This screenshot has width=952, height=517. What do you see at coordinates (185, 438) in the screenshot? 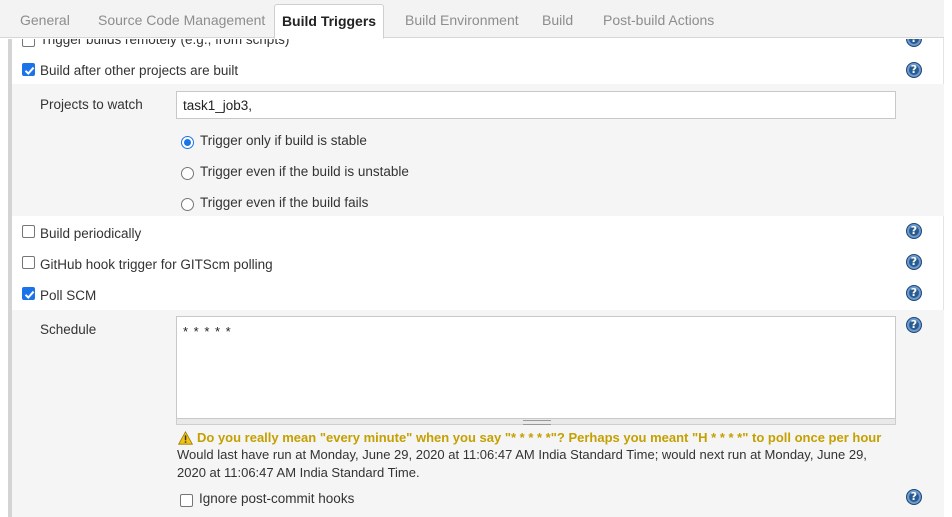
I see `warning-icon` at bounding box center [185, 438].